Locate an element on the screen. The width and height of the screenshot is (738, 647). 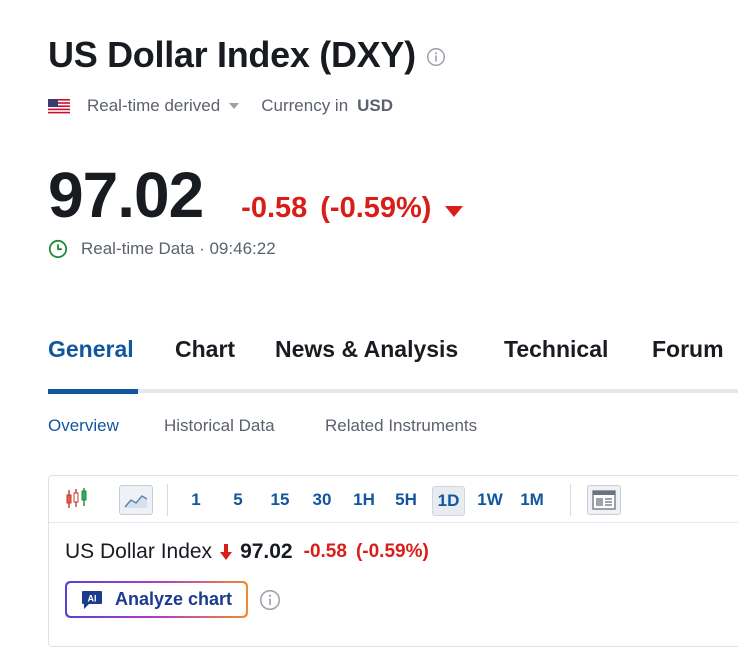
realtime-label: Real-time Data · 09:46:22 is located at coordinates (178, 248).